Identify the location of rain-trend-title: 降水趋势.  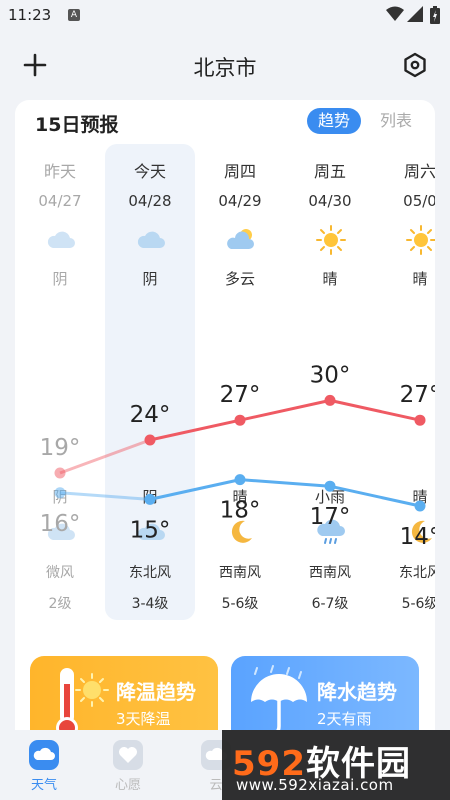
(357, 692).